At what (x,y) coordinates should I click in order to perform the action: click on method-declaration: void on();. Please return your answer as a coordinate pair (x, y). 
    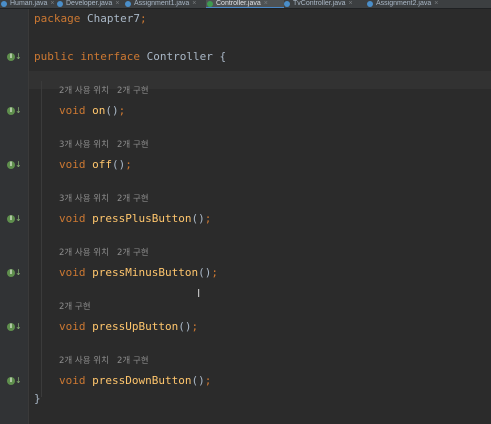
    Looking at the image, I should click on (79, 111).